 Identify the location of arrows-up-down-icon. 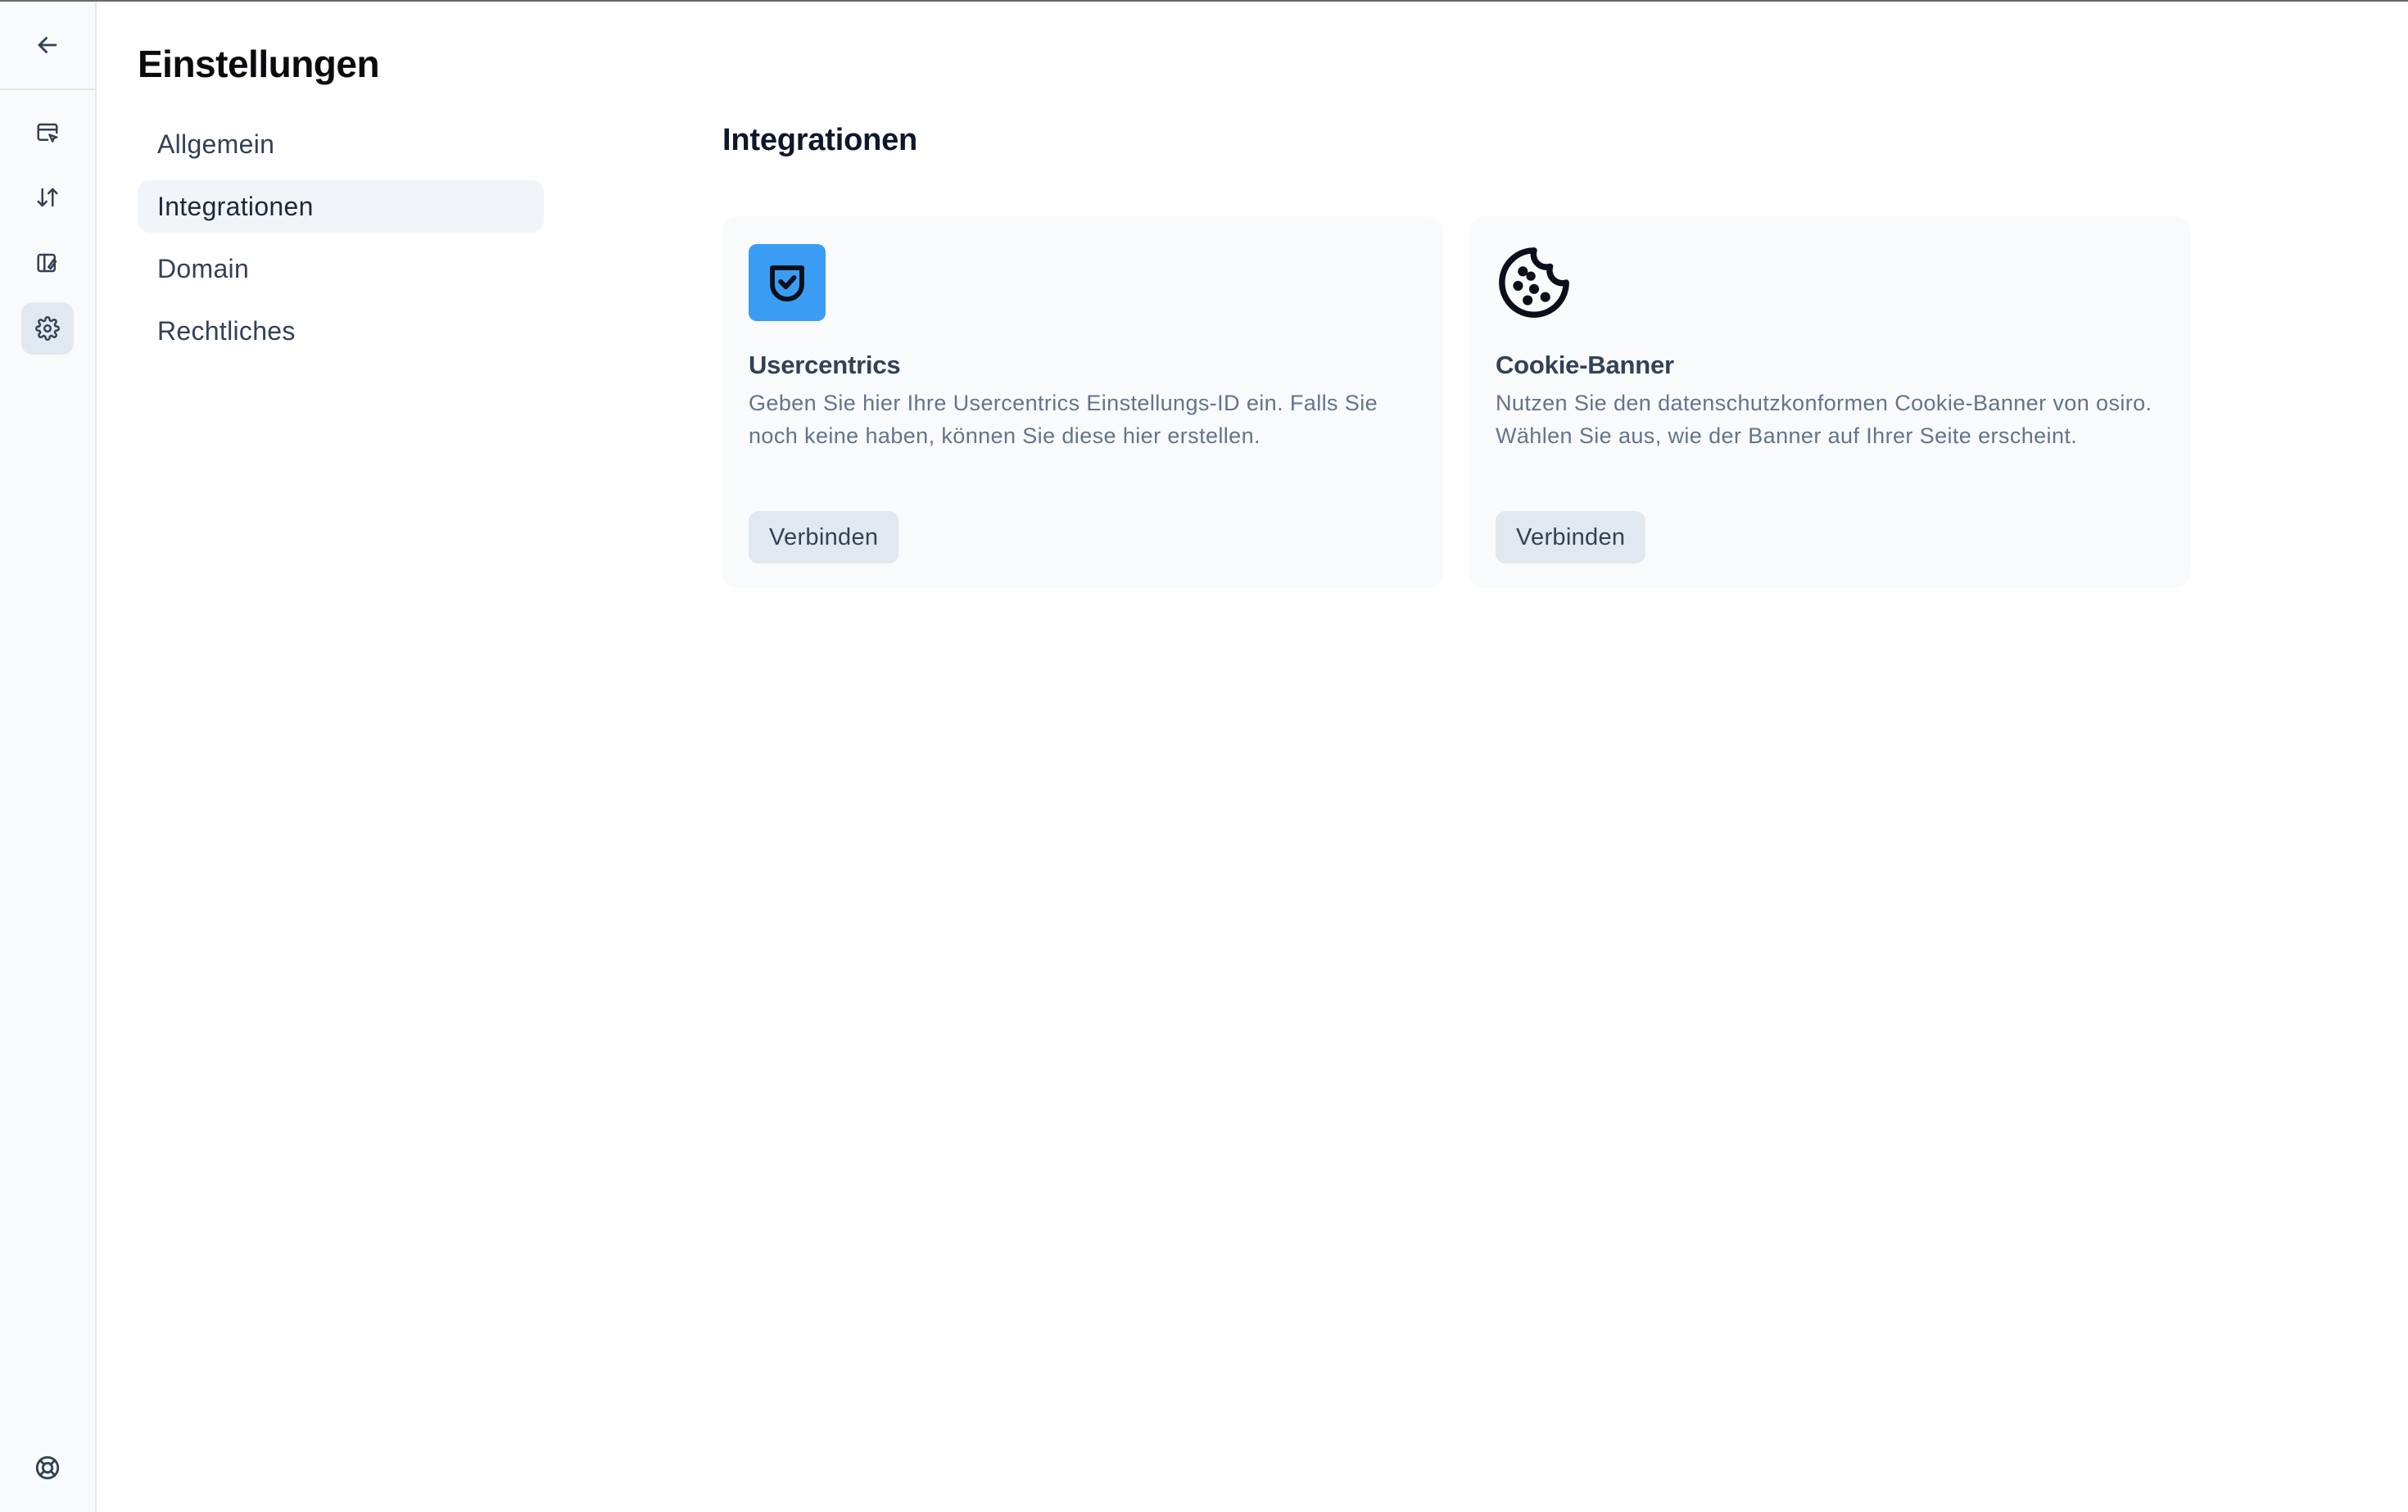
(47, 198).